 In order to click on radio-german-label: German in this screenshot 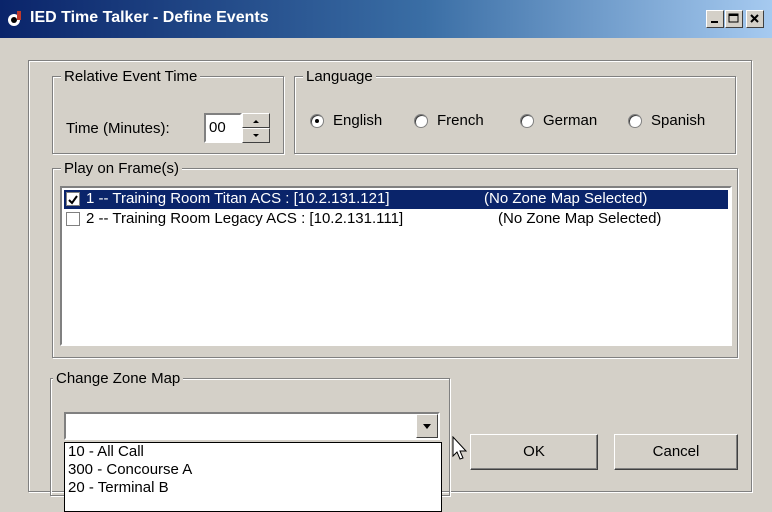, I will do `click(570, 120)`.